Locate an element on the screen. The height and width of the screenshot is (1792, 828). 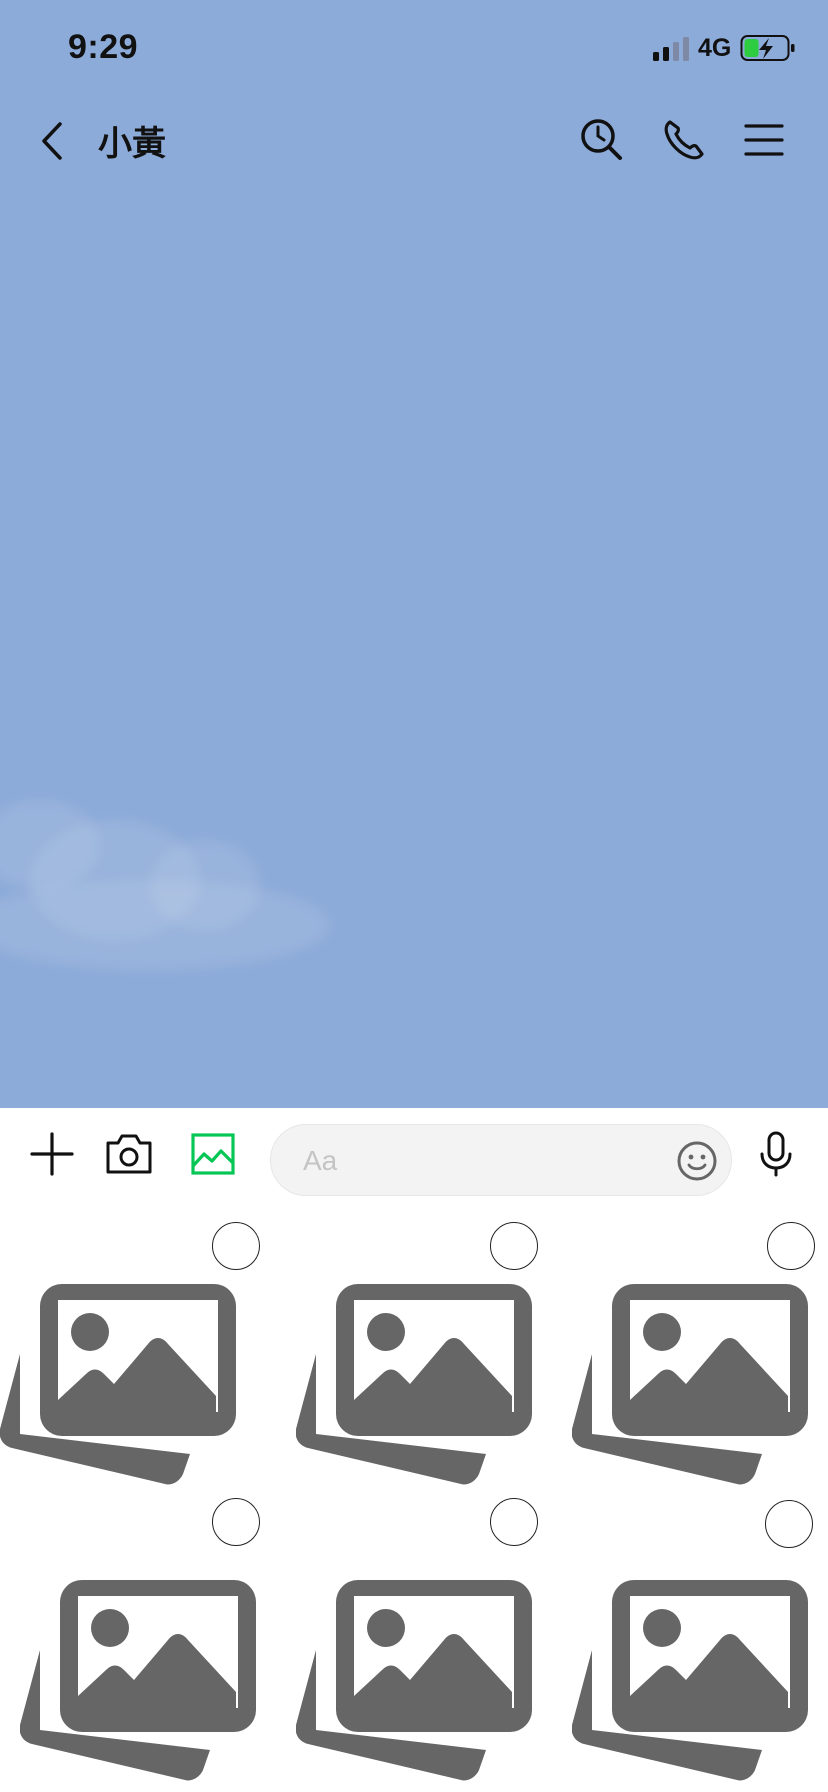
cloud-decoration is located at coordinates (165, 925).